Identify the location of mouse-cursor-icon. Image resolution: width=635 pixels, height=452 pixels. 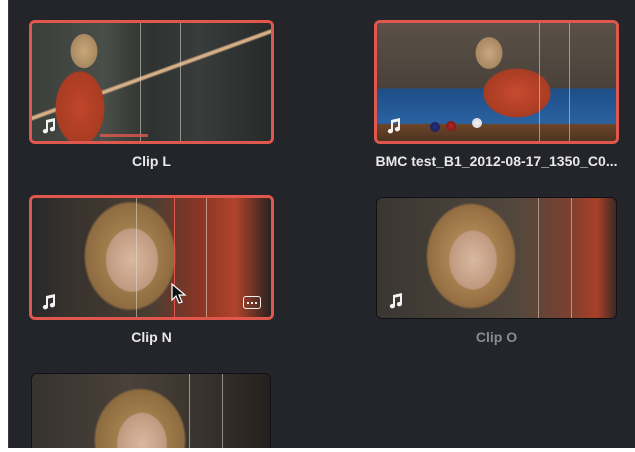
(179, 293).